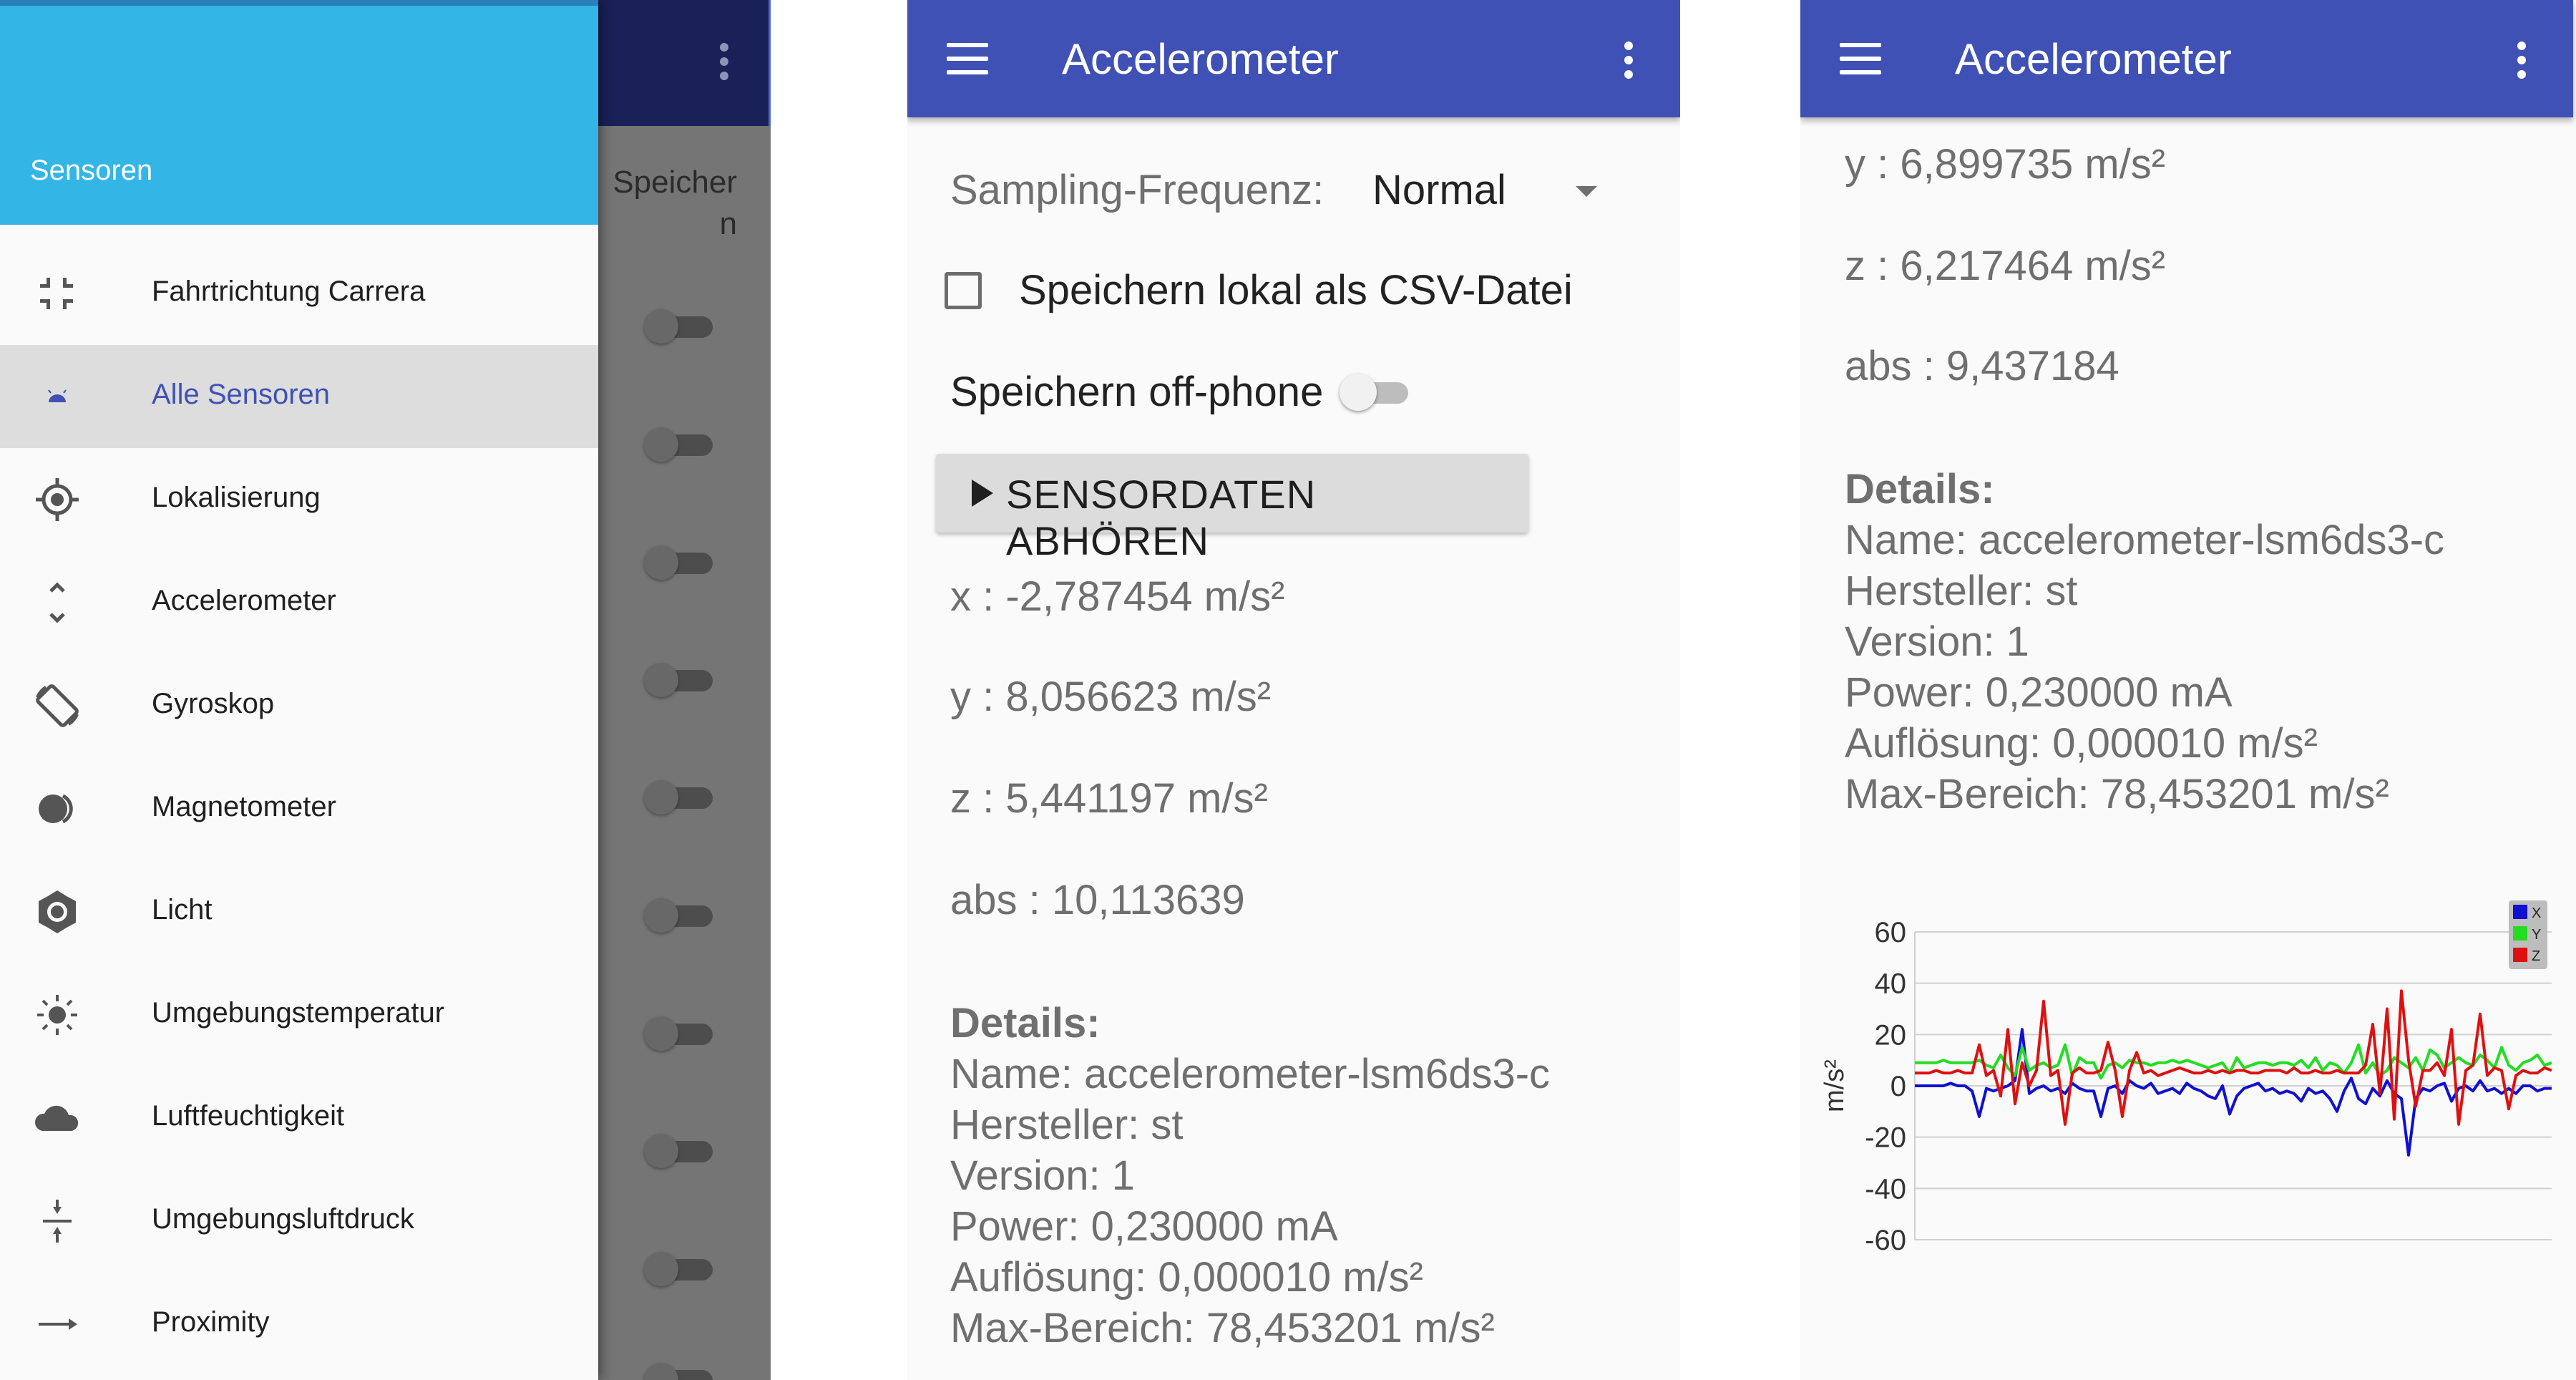 Image resolution: width=2576 pixels, height=1380 pixels. I want to click on play-icon, so click(982, 494).